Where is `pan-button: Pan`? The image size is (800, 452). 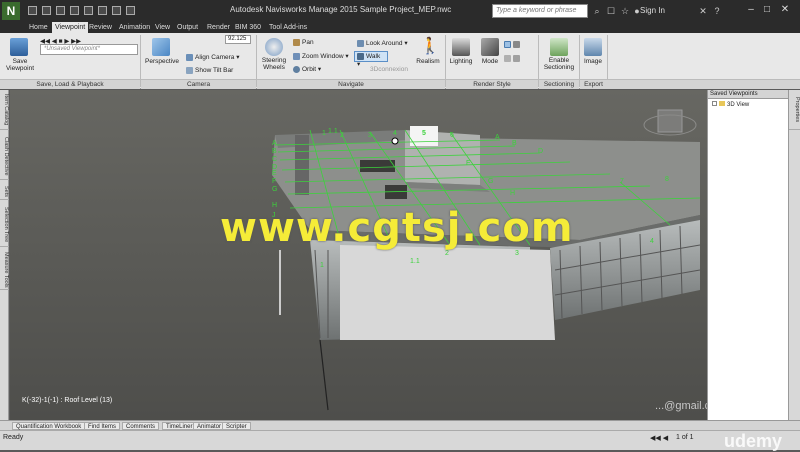
pan-button: Pan is located at coordinates (303, 42).